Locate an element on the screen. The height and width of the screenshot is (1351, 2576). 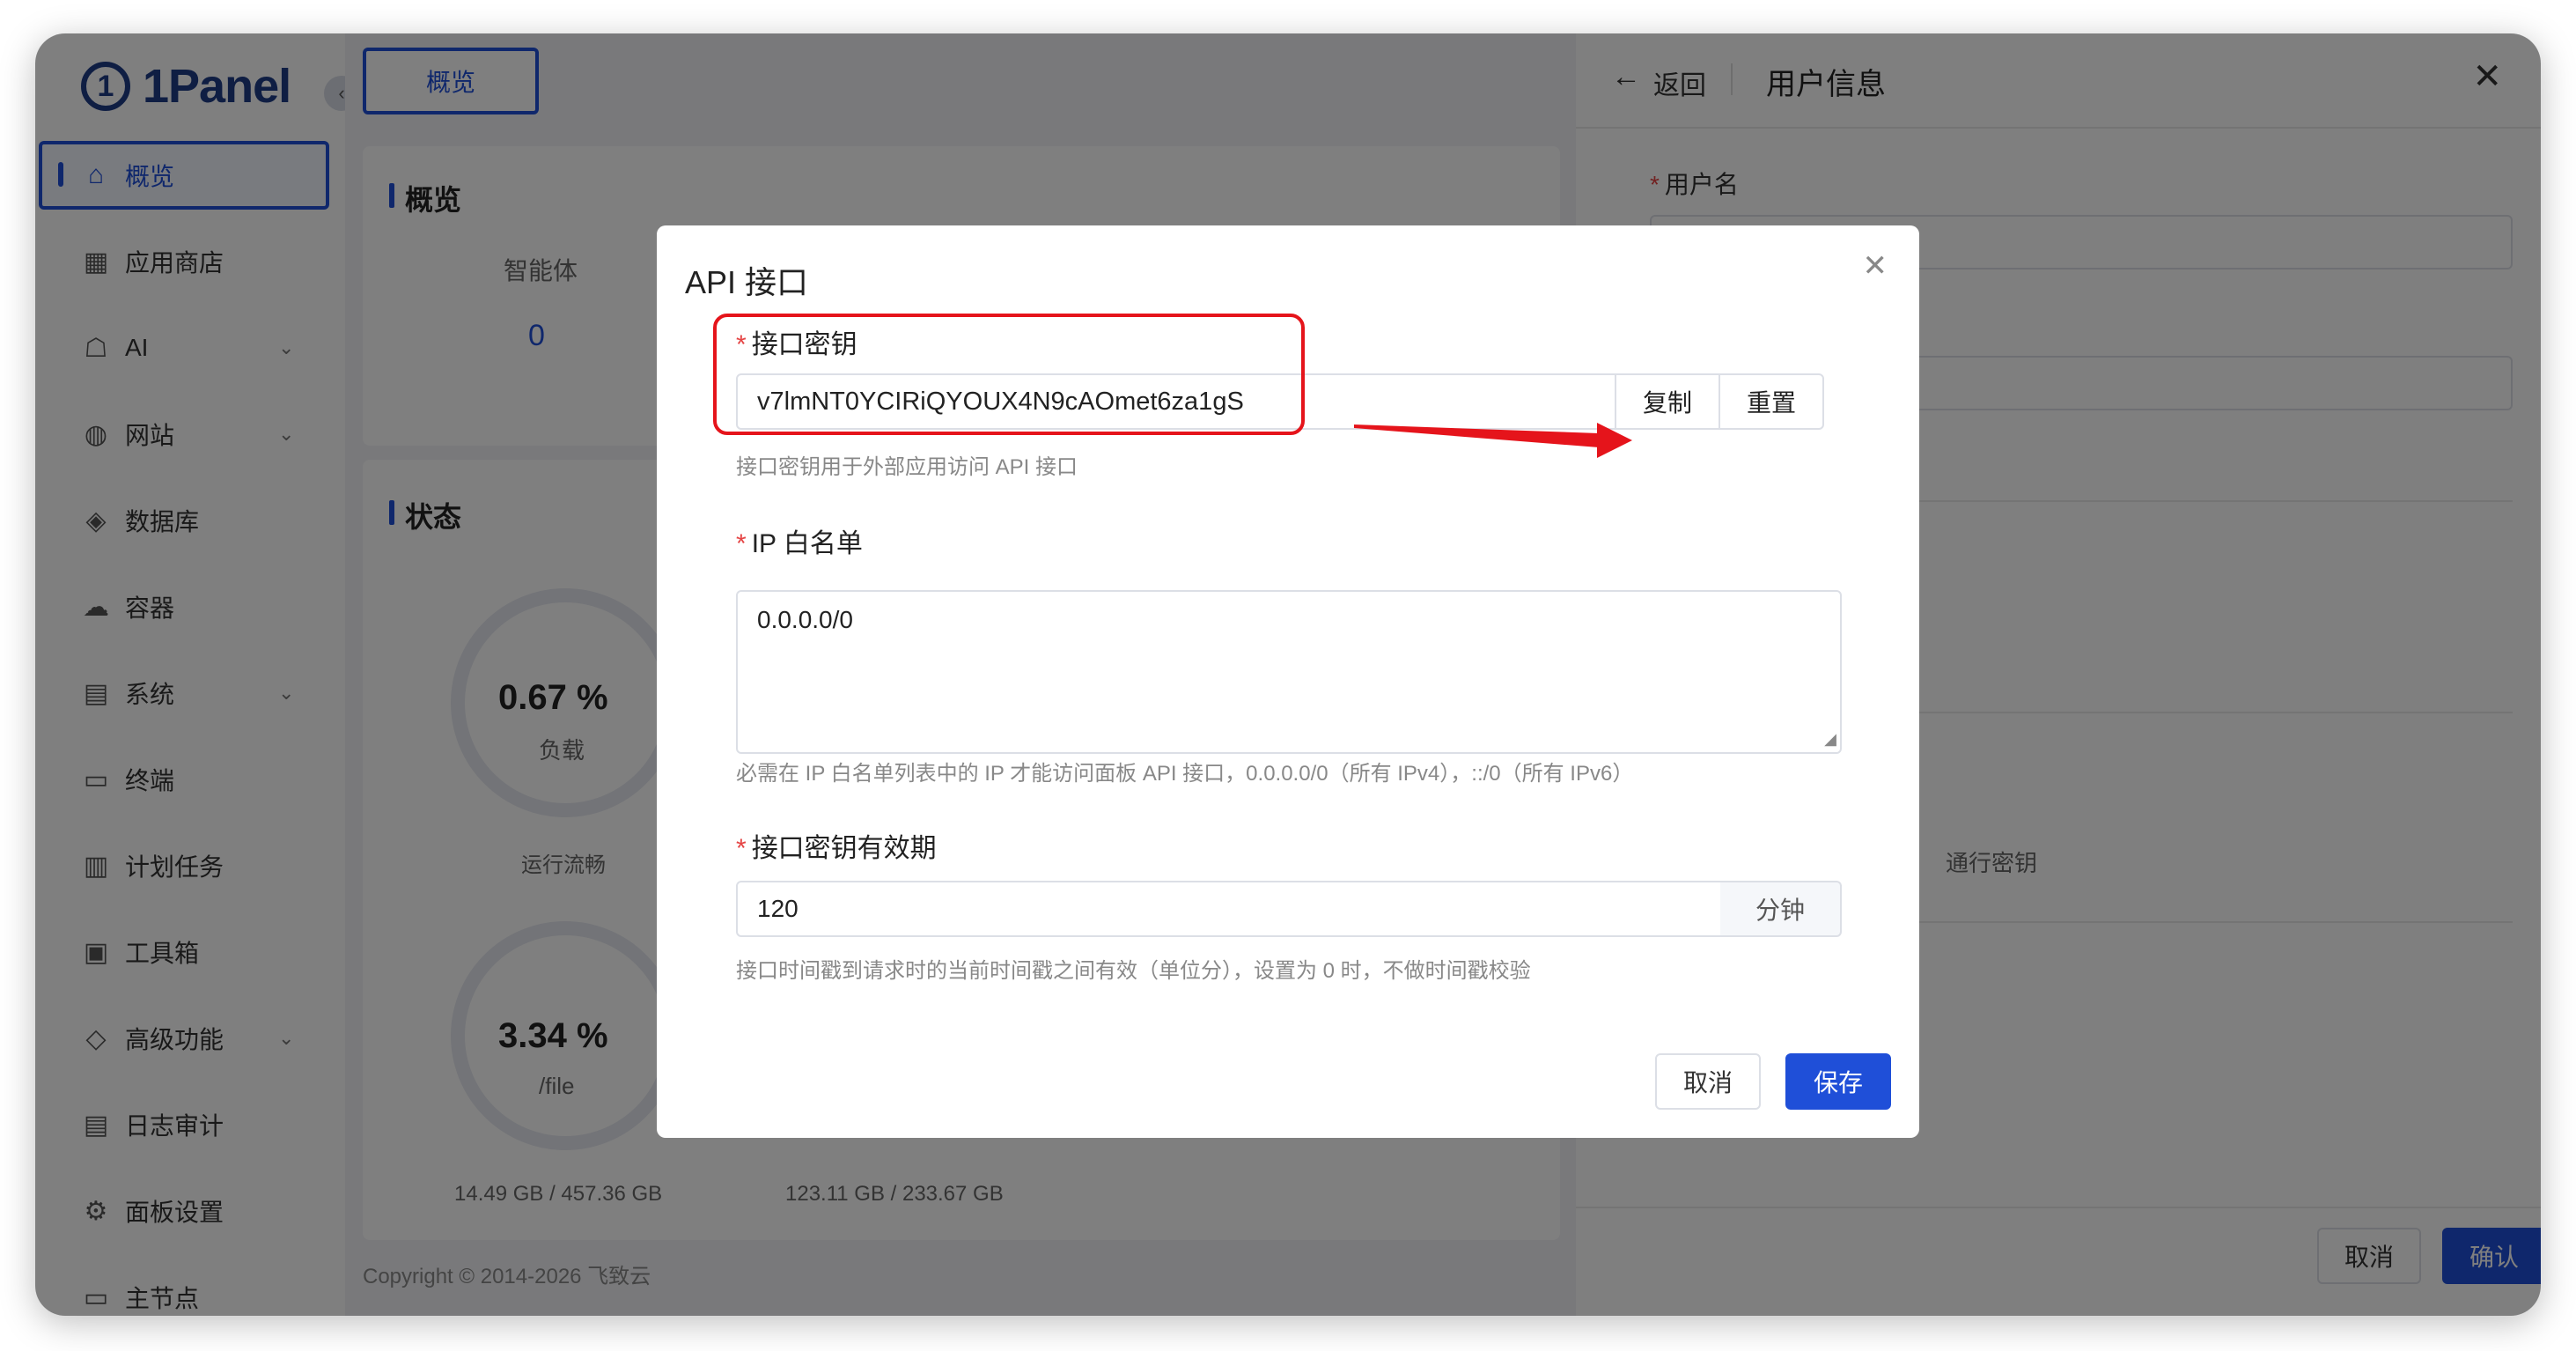
validity-help: 接口时间戳到请求时的当前时间戳之间有效（单位分），设置为 0 时，不做时间戳校验 is located at coordinates (1133, 971).